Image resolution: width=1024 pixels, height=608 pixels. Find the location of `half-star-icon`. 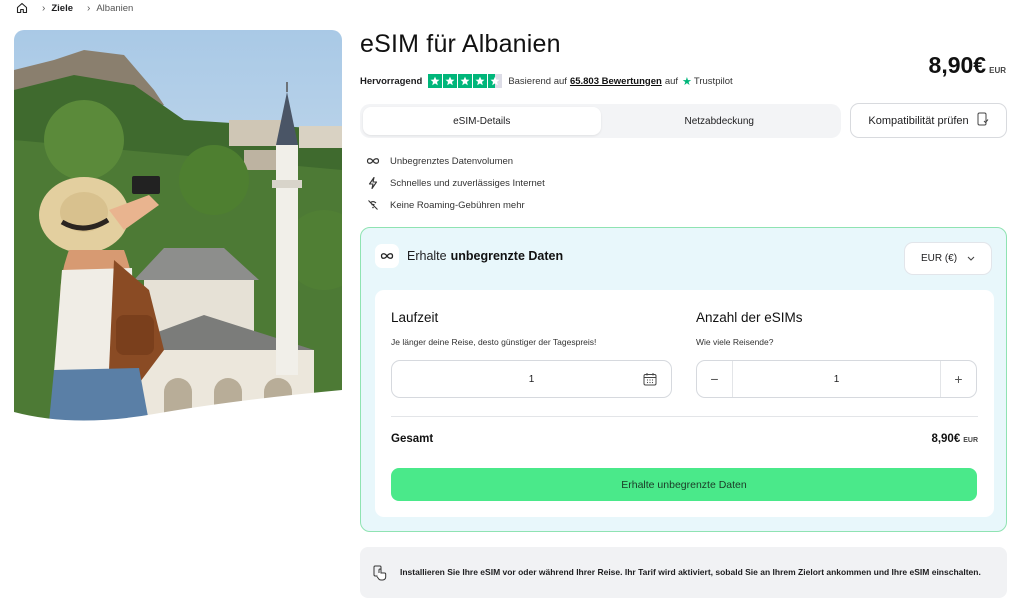

half-star-icon is located at coordinates (495, 81).